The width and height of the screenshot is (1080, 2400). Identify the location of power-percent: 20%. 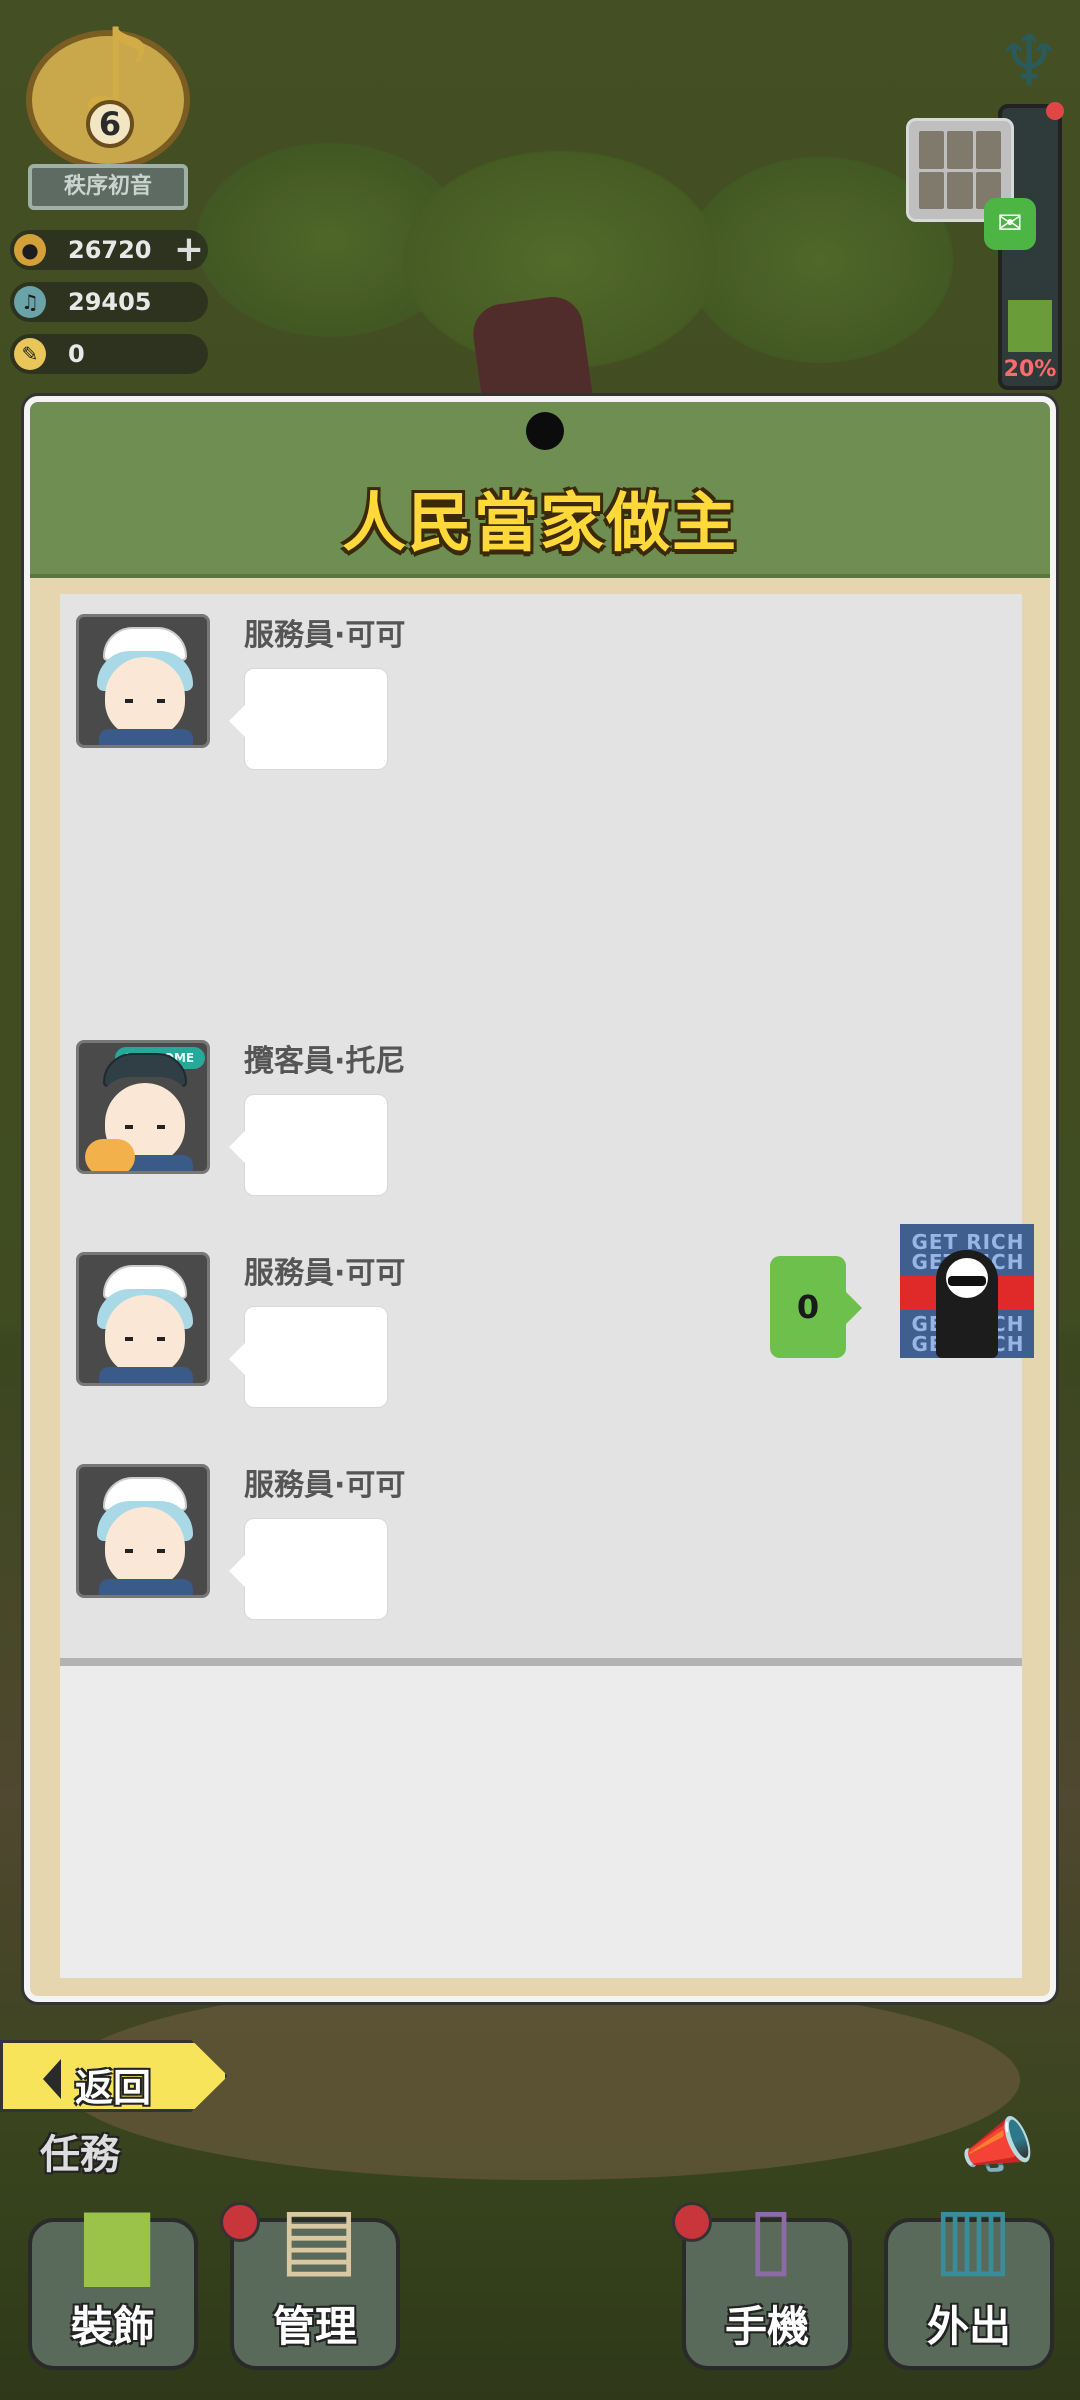
(1030, 369).